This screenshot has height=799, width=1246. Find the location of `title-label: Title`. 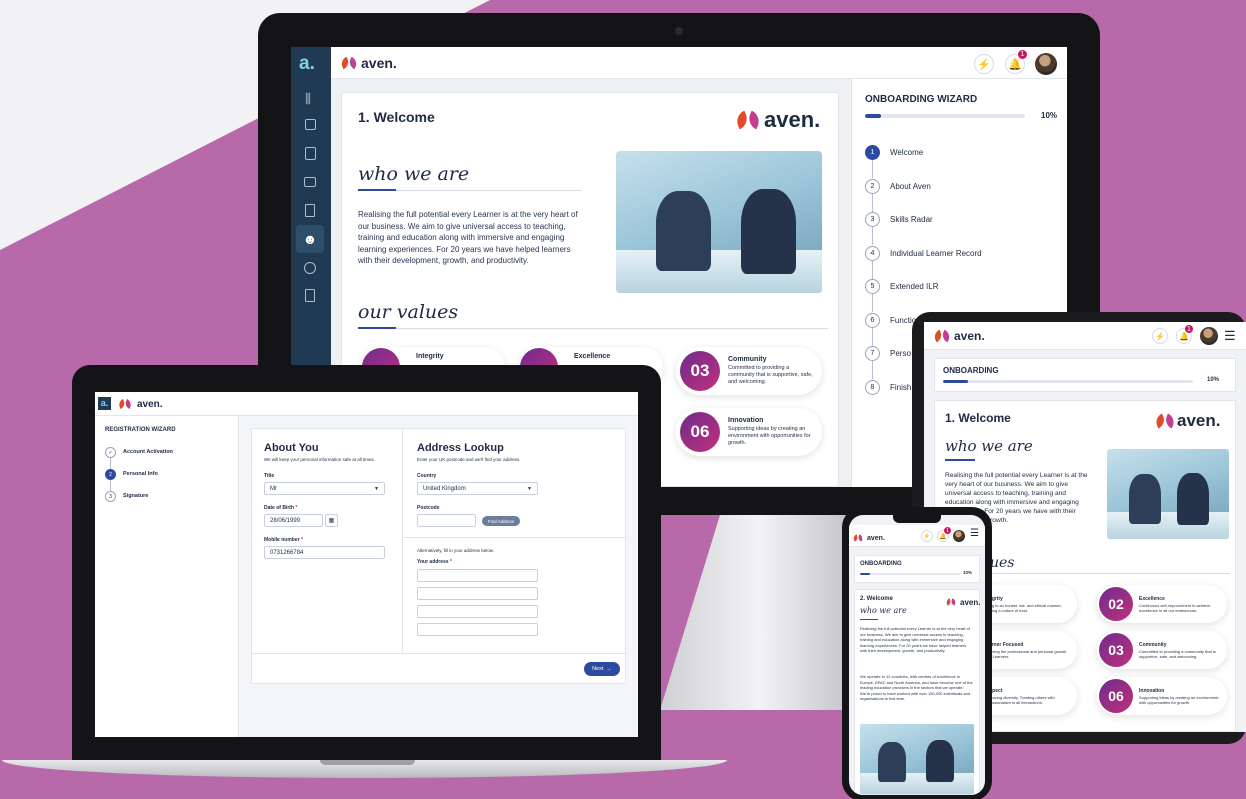

title-label: Title is located at coordinates (269, 476).